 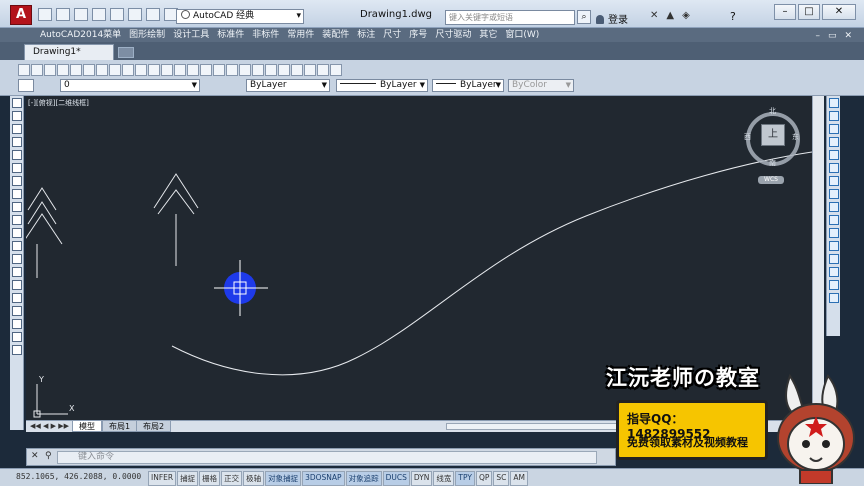 What do you see at coordinates (834, 246) in the screenshot?
I see `break-point-icon` at bounding box center [834, 246].